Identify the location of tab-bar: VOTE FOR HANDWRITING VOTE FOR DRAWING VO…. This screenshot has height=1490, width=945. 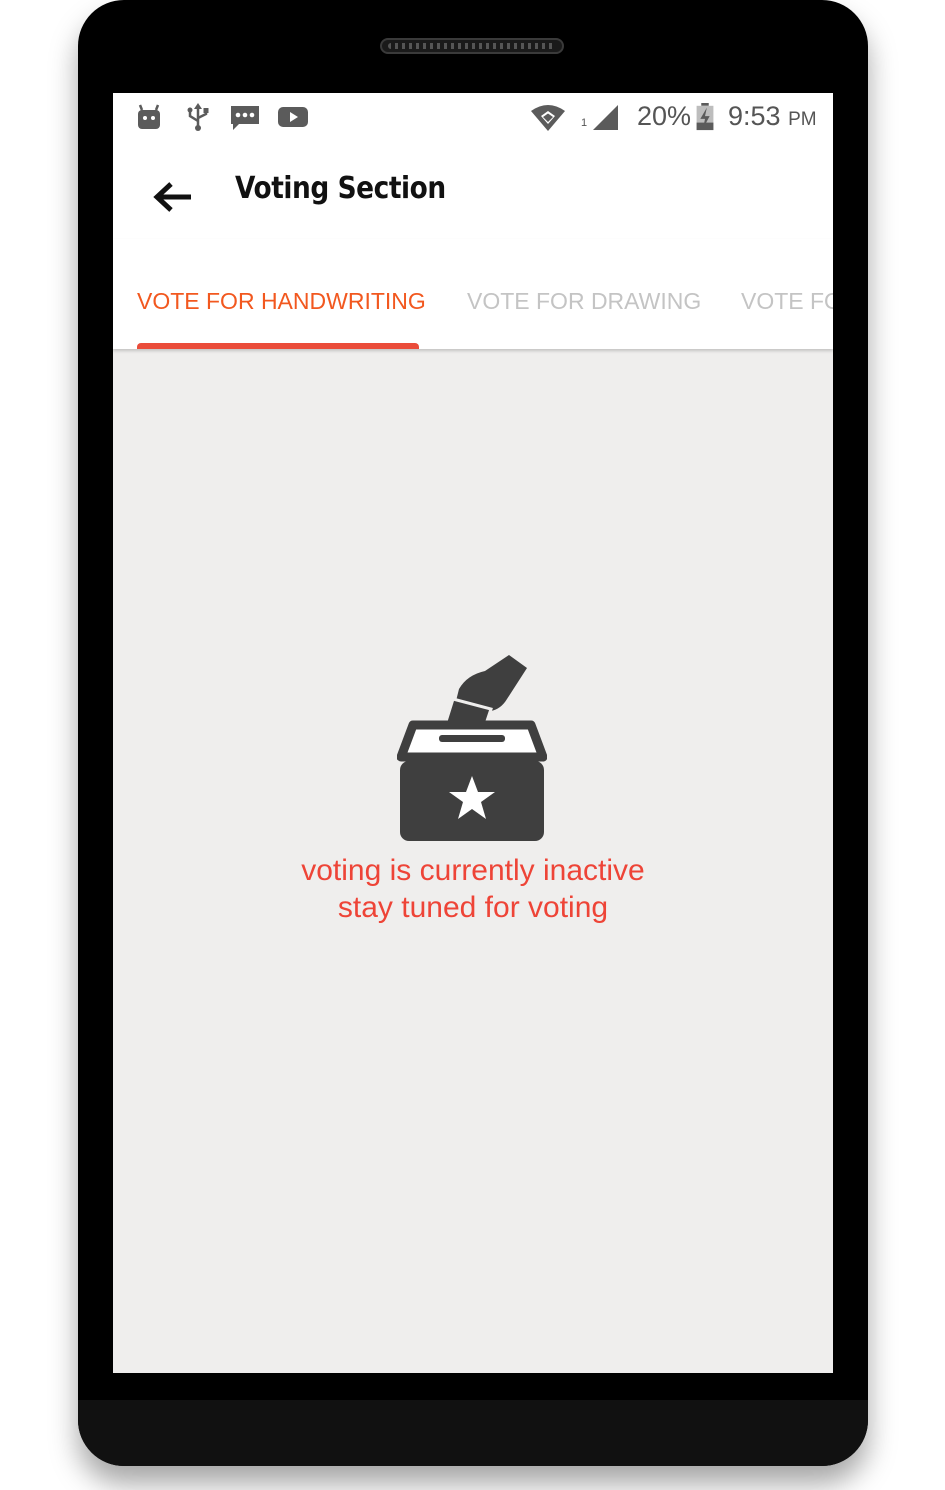
(473, 294).